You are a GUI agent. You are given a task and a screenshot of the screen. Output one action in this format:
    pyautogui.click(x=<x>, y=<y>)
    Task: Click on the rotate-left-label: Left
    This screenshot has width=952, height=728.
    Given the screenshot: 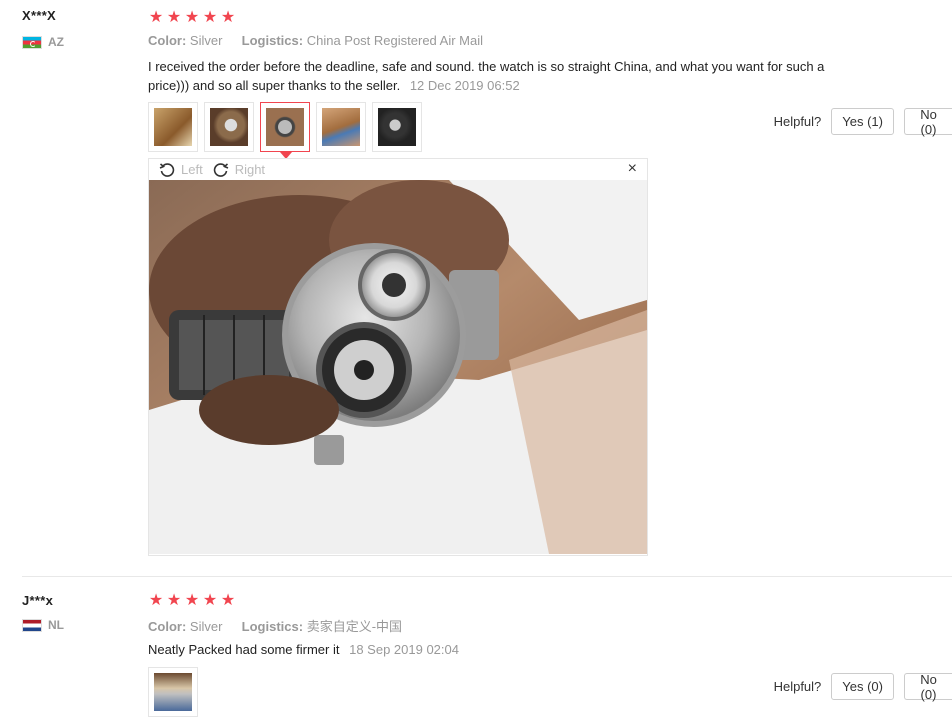 What is the action you would take?
    pyautogui.click(x=192, y=169)
    